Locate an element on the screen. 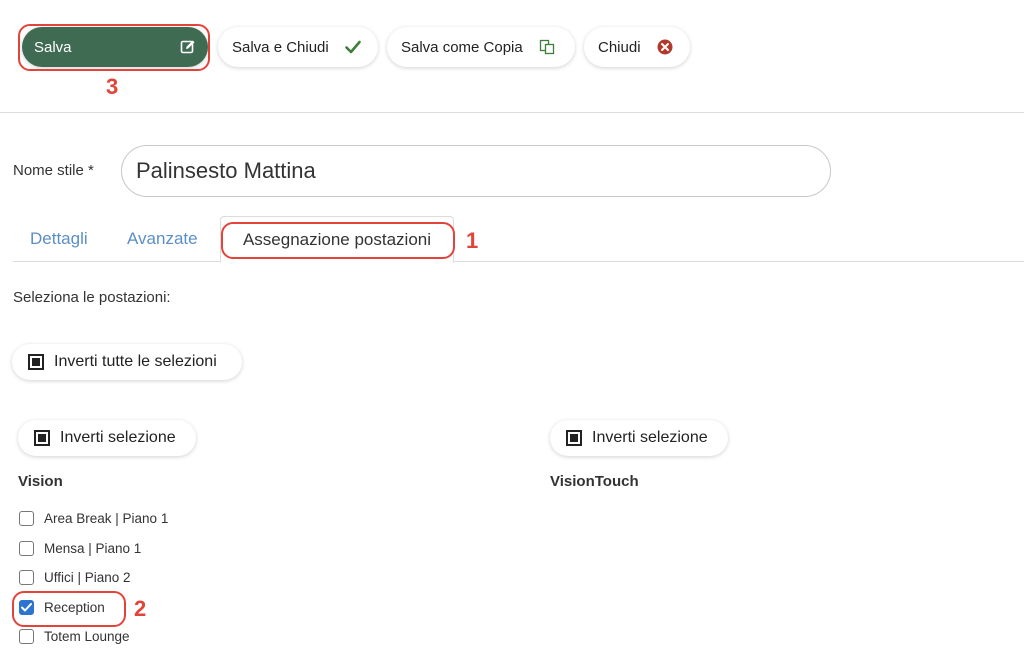  close-circle-icon is located at coordinates (665, 47).